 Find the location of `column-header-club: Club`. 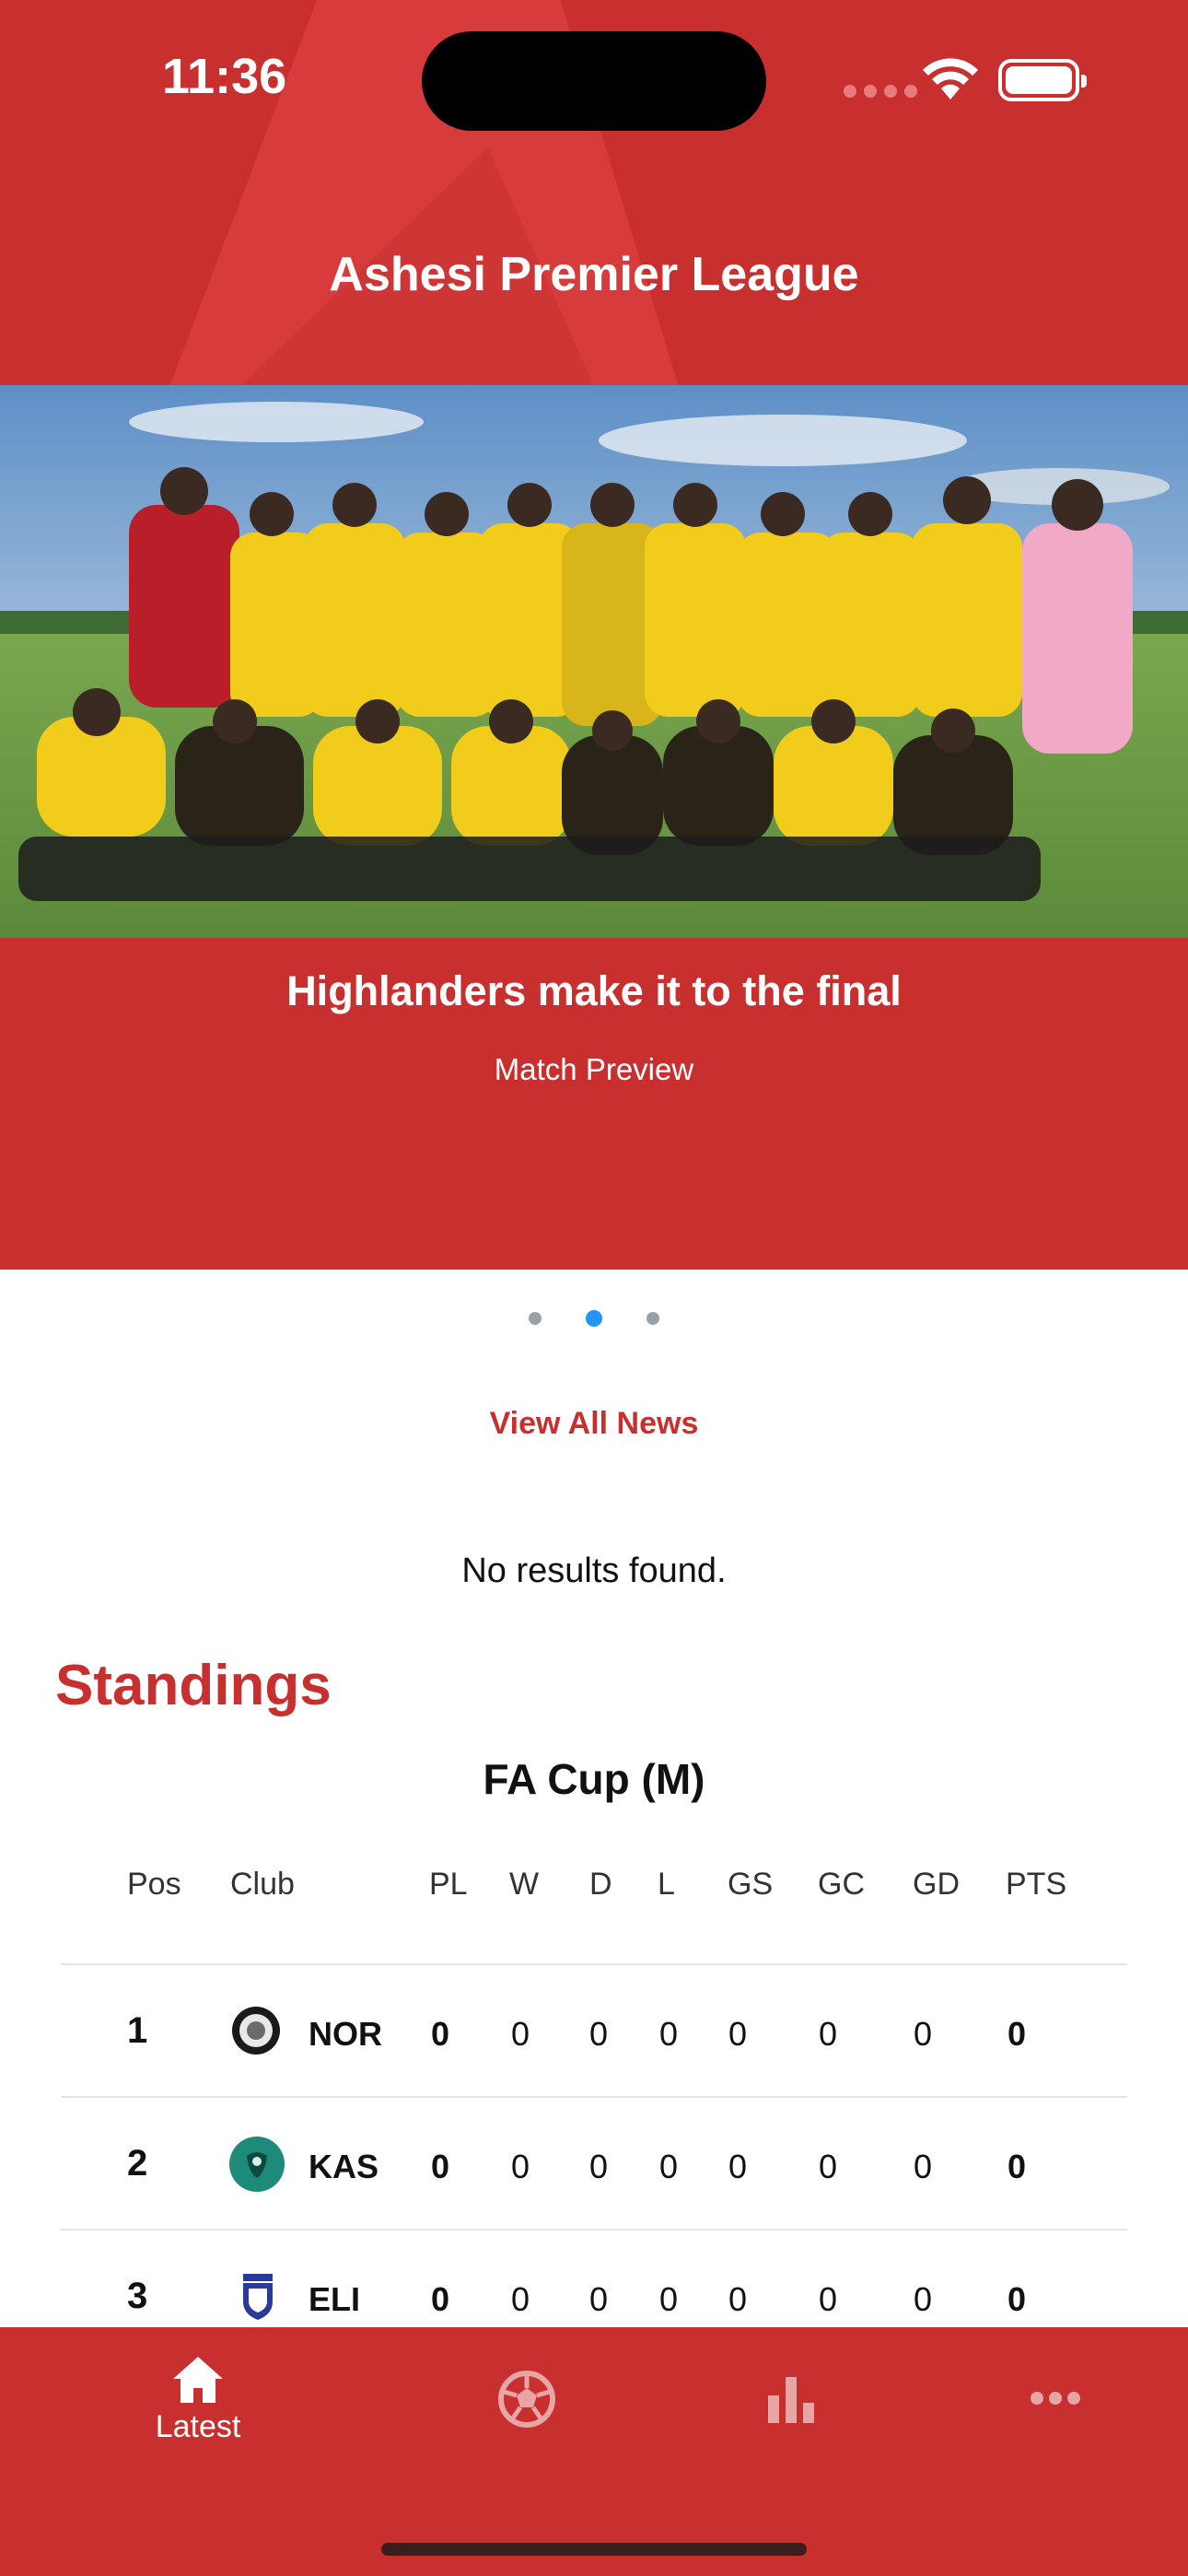

column-header-club: Club is located at coordinates (262, 1884).